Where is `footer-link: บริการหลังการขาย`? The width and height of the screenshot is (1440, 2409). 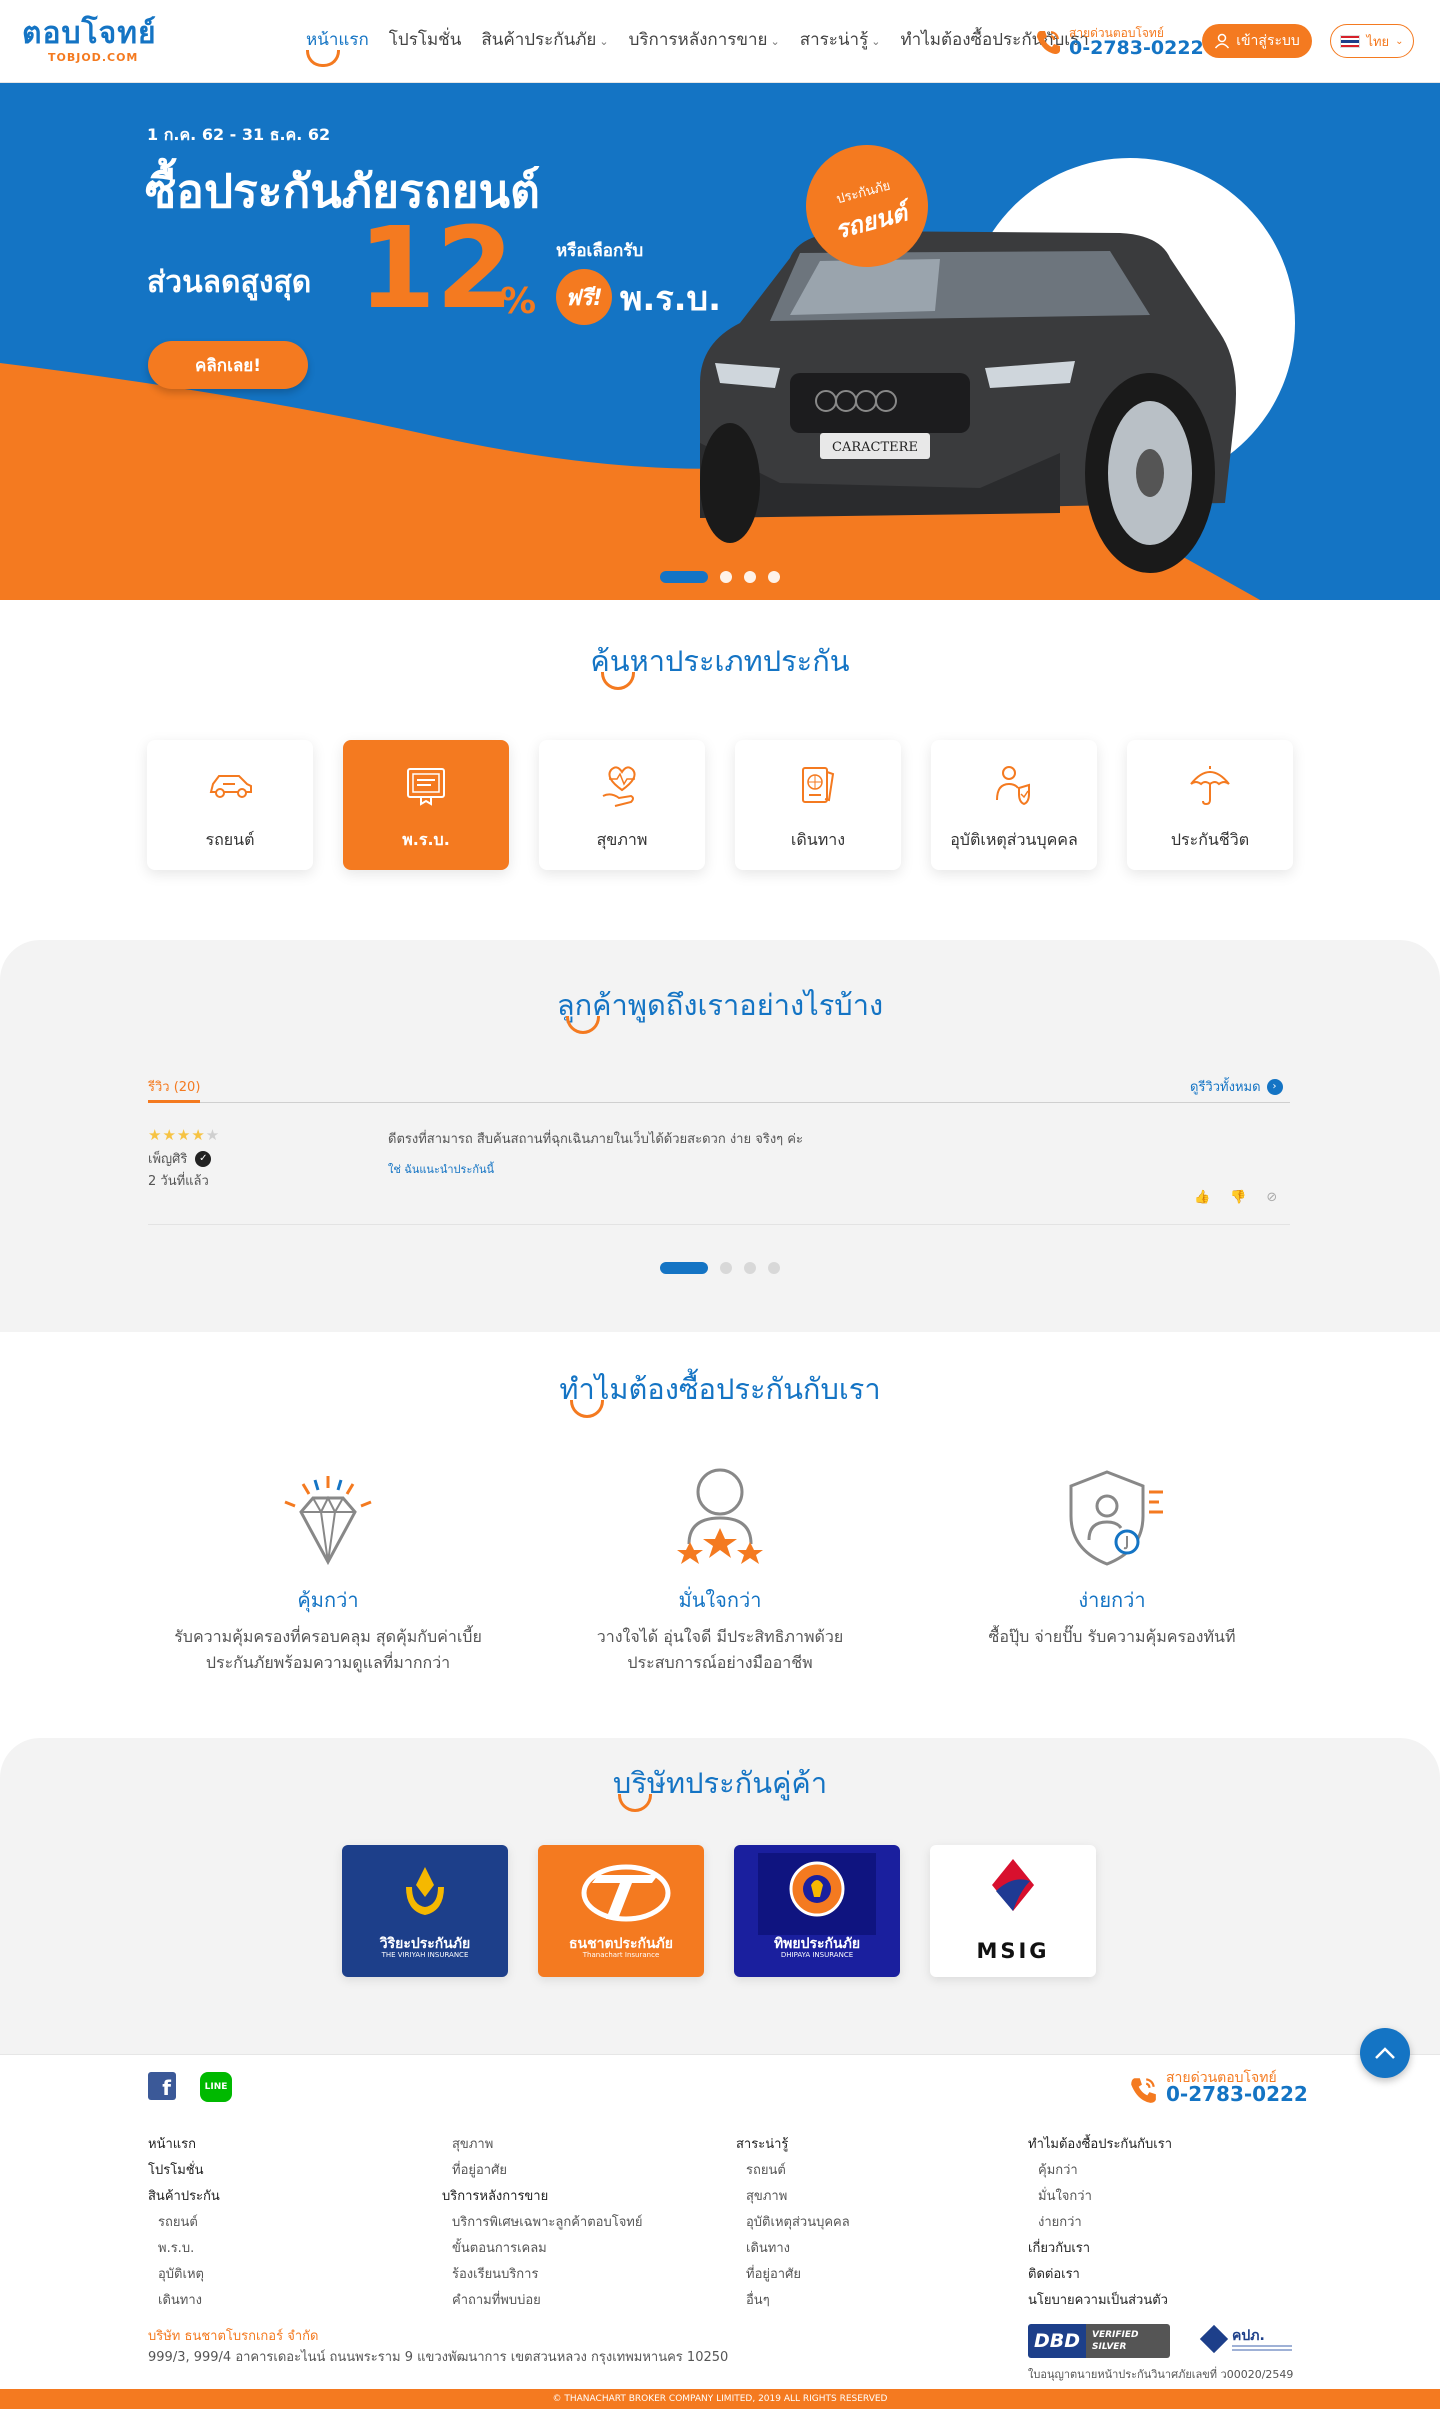
footer-link: บริการหลังการขาย is located at coordinates (572, 2197).